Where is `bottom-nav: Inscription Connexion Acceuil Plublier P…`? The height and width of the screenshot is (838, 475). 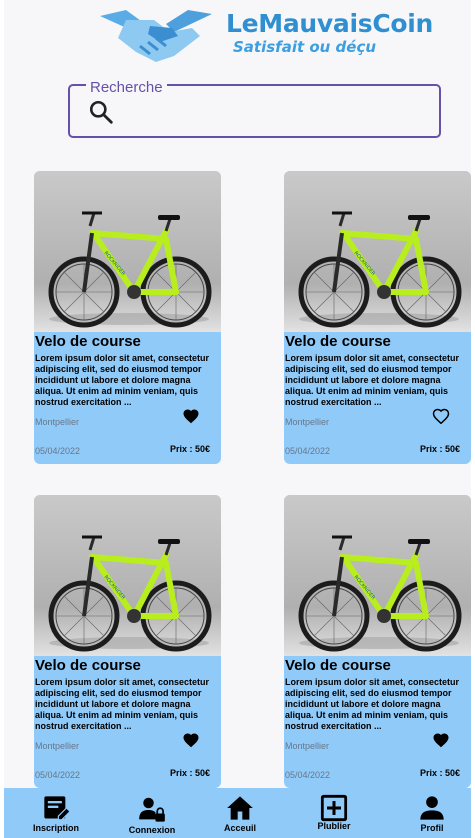
bottom-nav: Inscription Connexion Acceuil Plublier P… is located at coordinates (237, 813).